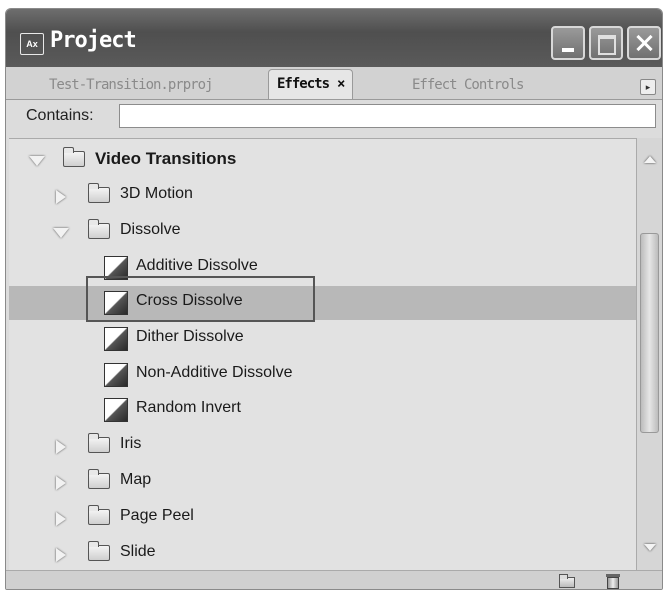 This screenshot has width=671, height=592. What do you see at coordinates (334, 579) in the screenshot?
I see `panel-footer` at bounding box center [334, 579].